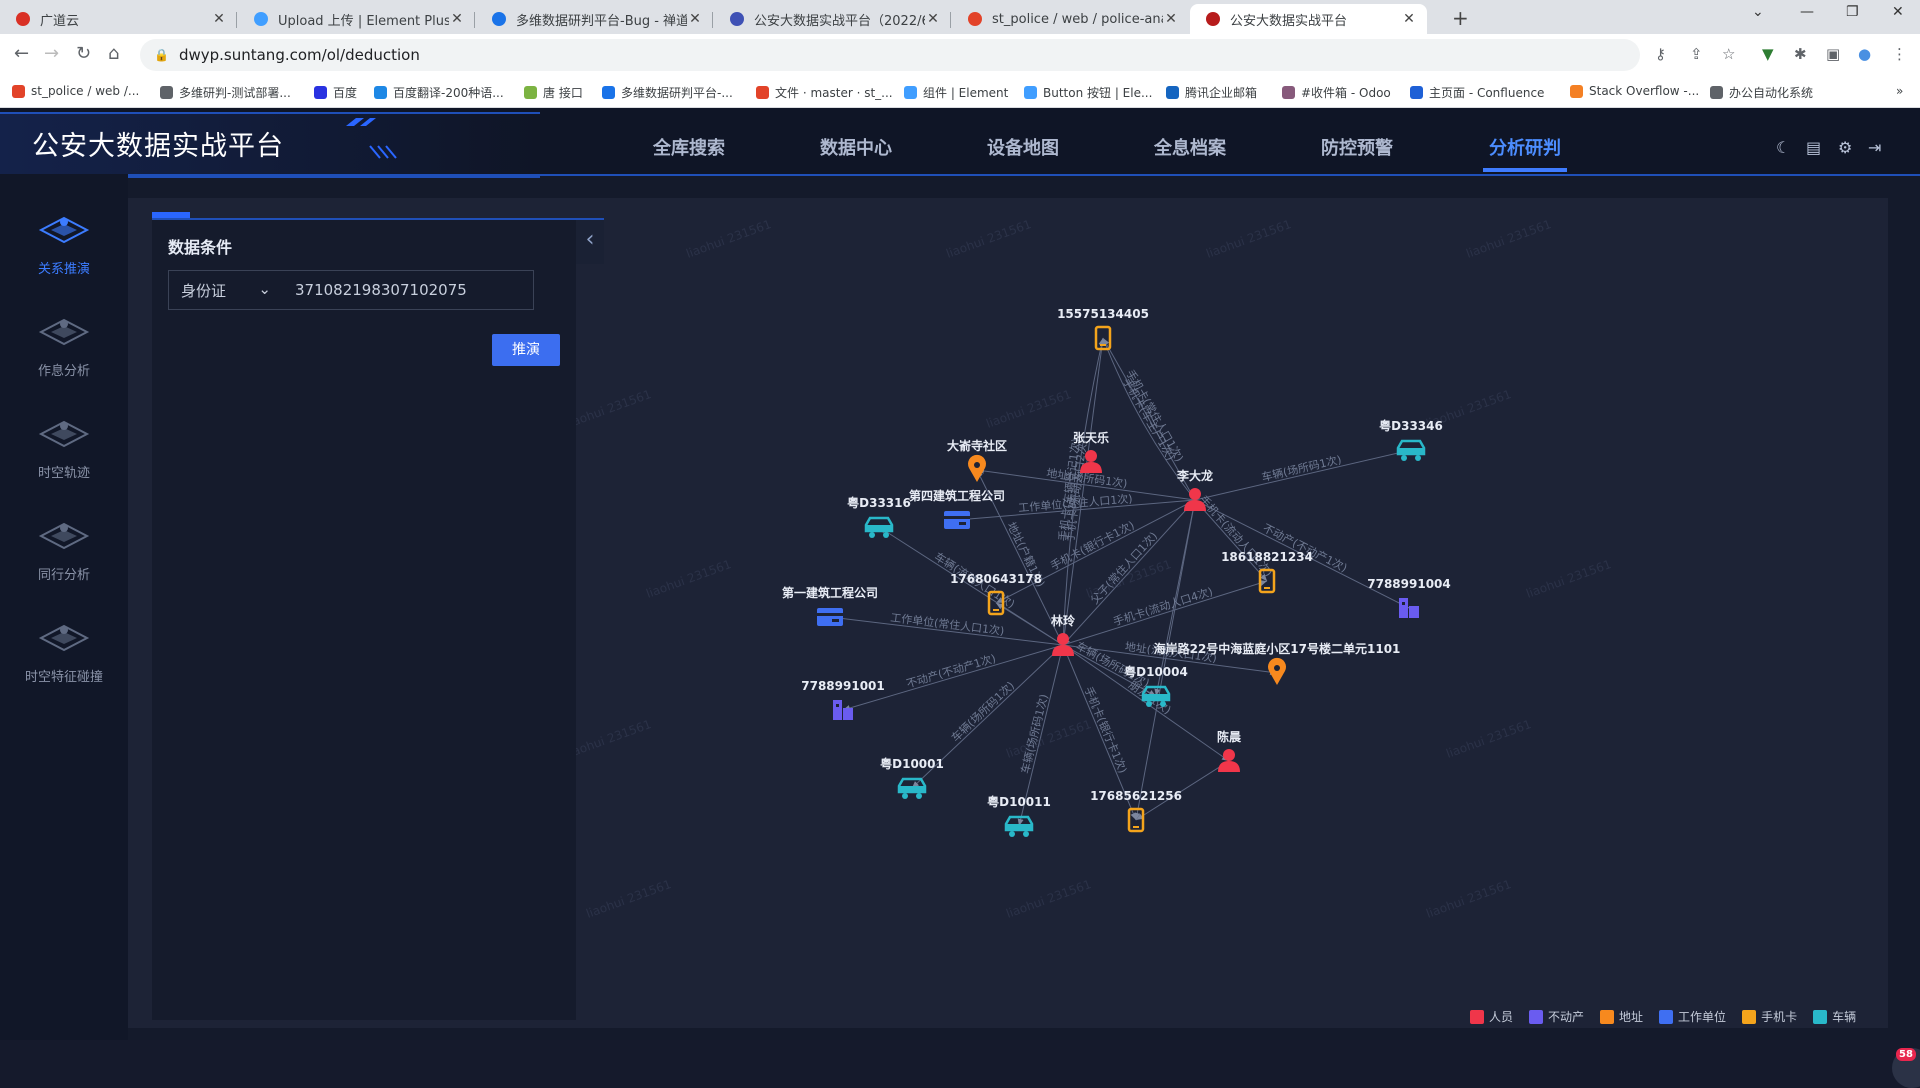 This screenshot has height=1088, width=1920. Describe the element at coordinates (1019, 815) in the screenshot. I see `graph-node-car: 粤D10011` at that location.